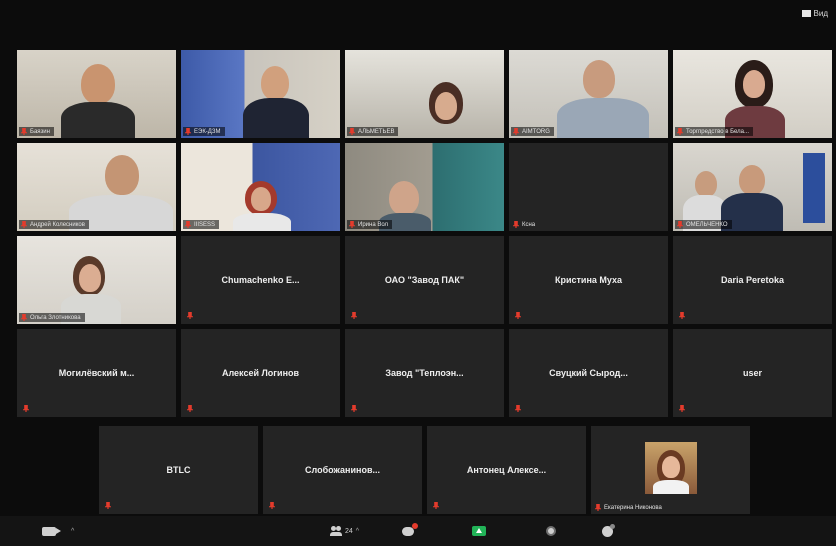 The width and height of the screenshot is (836, 546). I want to click on share-screen-icon, so click(479, 531).